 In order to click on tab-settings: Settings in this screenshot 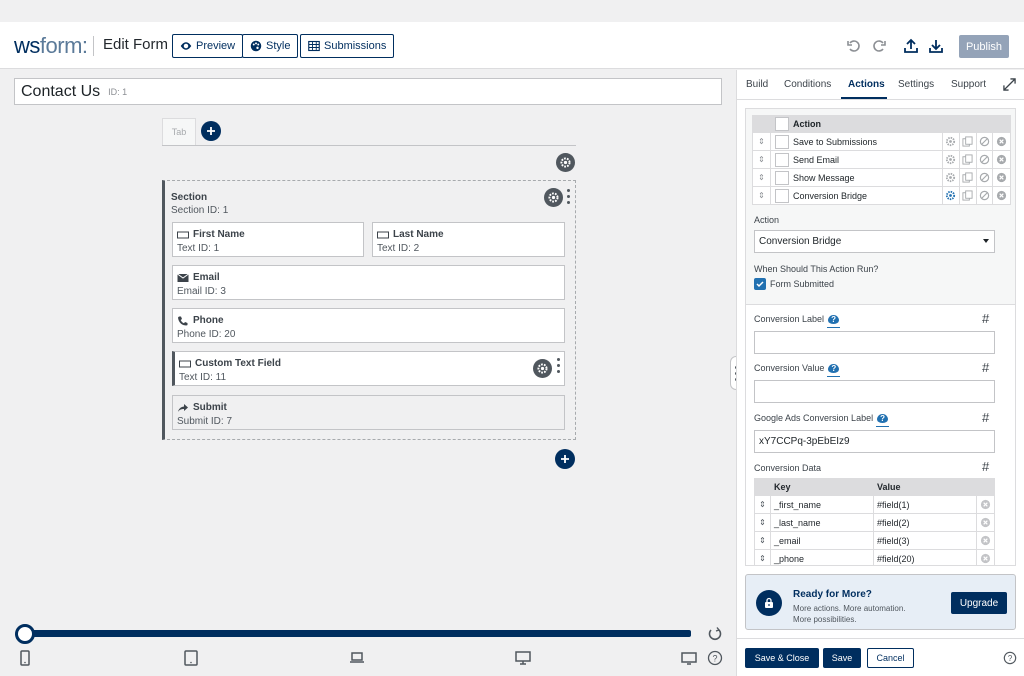, I will do `click(916, 84)`.